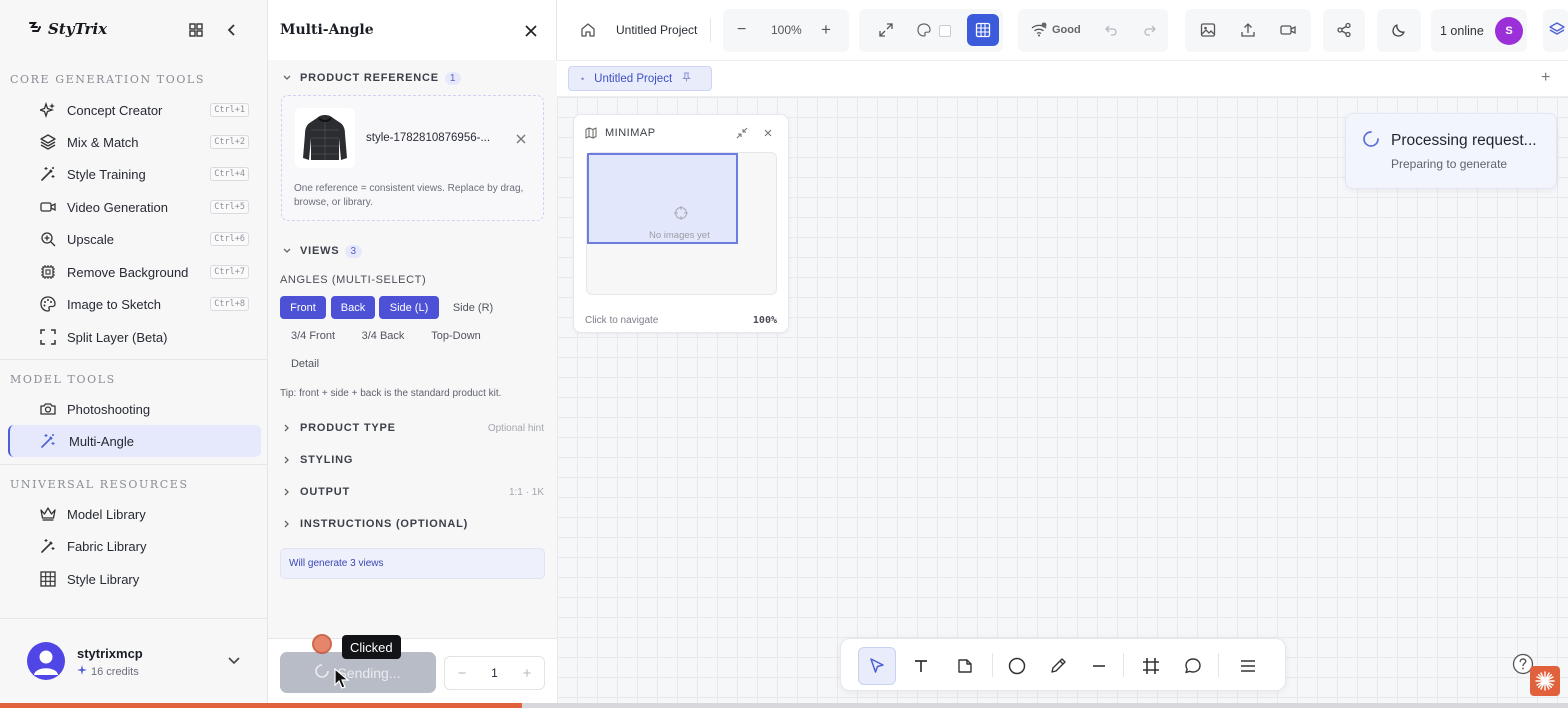 This screenshot has height=708, width=1568. Describe the element at coordinates (327, 460) in the screenshot. I see `section-label: STYLING` at that location.